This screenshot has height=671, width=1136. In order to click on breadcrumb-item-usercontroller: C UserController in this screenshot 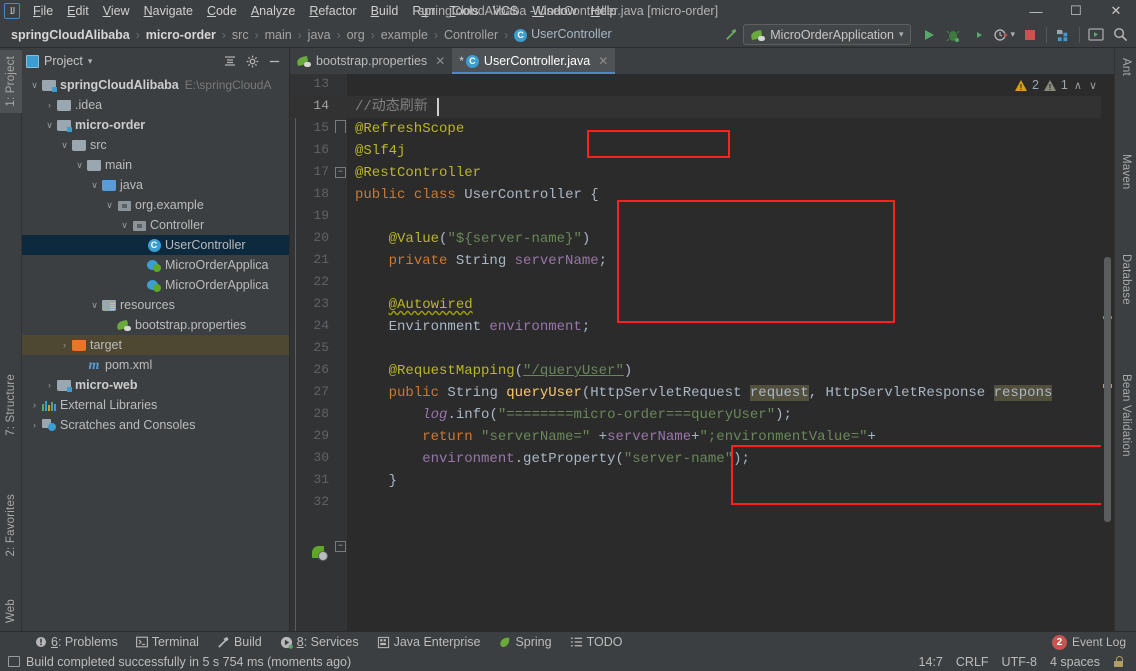, I will do `click(563, 34)`.